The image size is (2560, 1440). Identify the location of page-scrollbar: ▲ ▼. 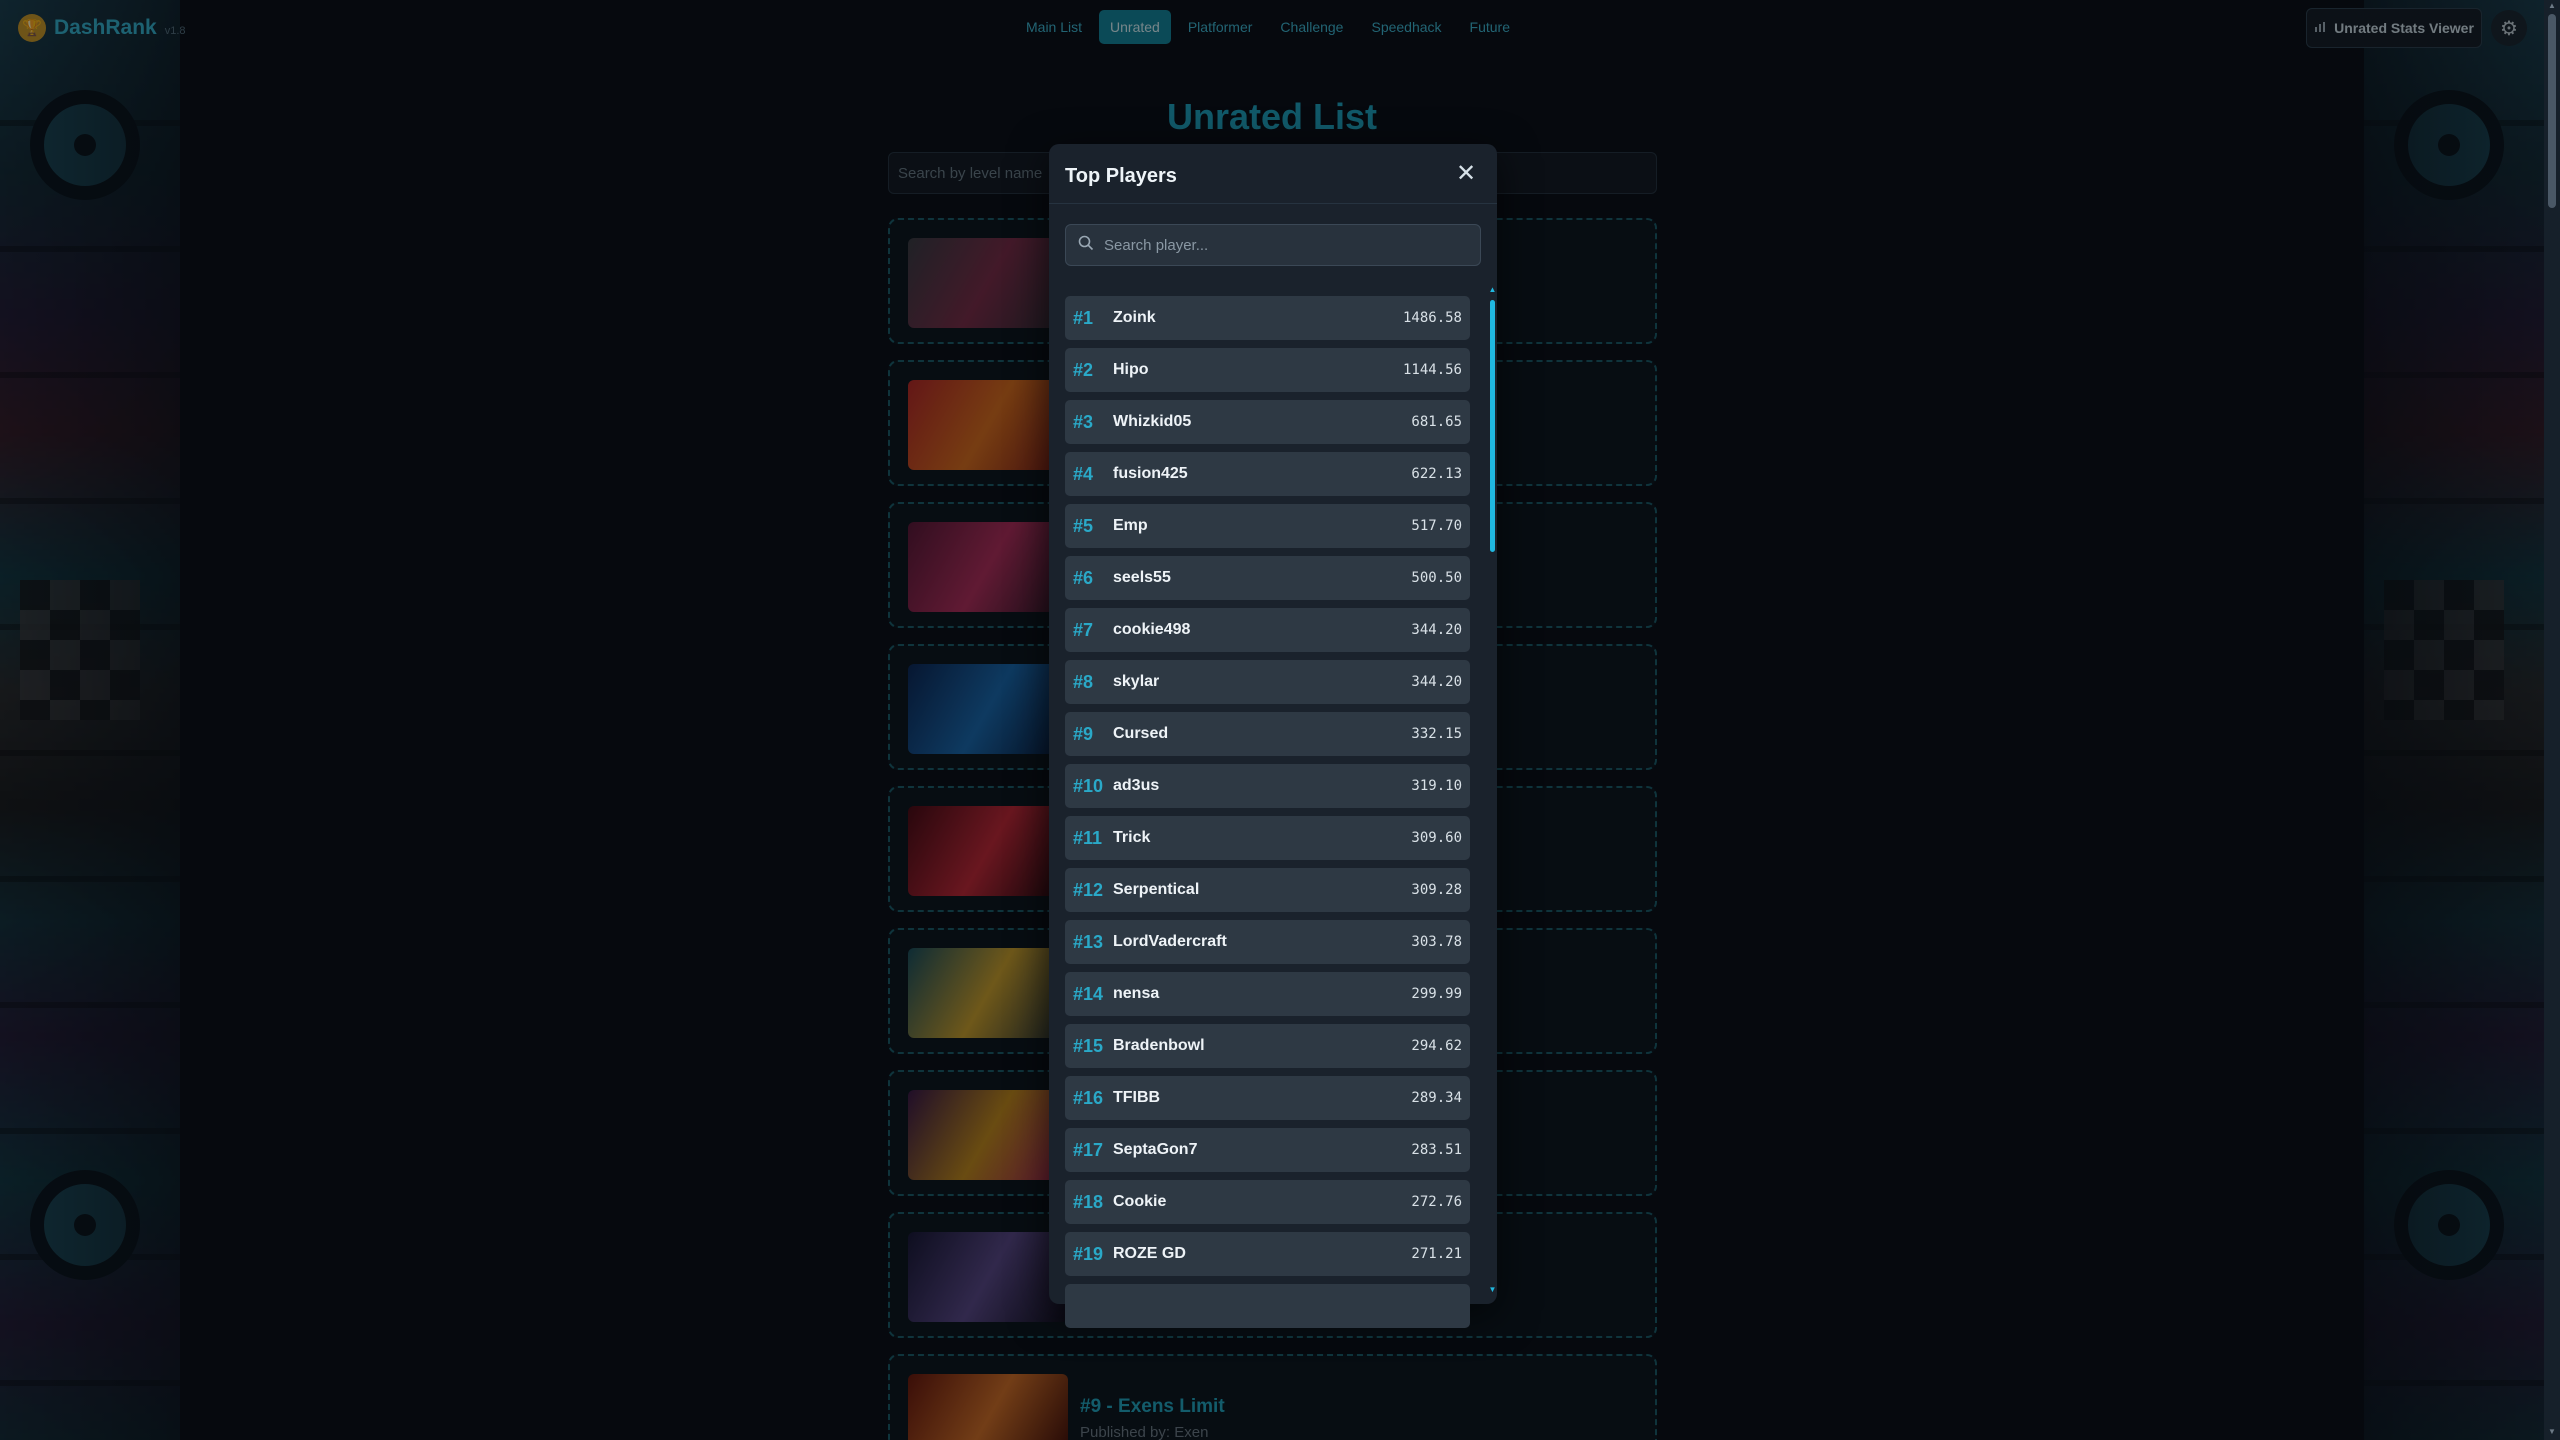
(2552, 720).